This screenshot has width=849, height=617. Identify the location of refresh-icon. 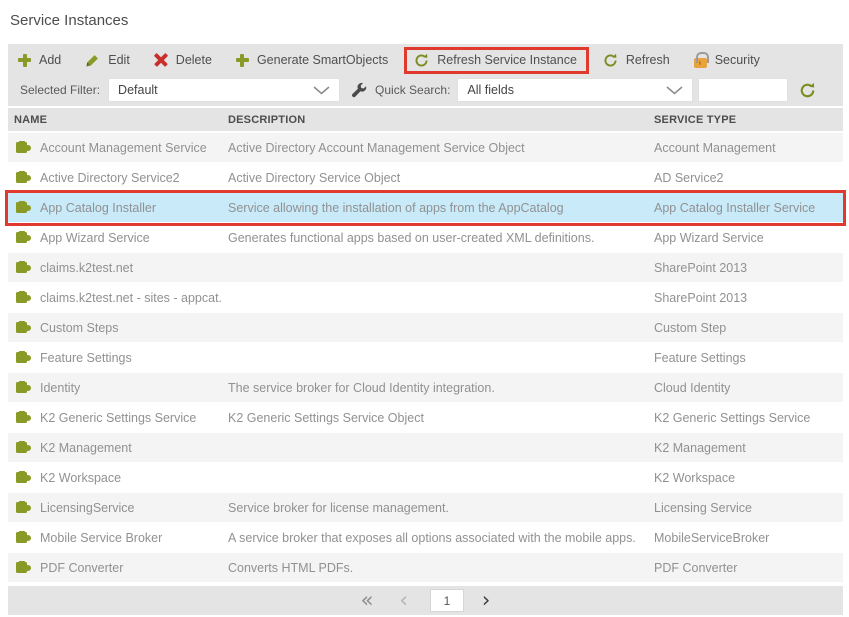
(421, 60).